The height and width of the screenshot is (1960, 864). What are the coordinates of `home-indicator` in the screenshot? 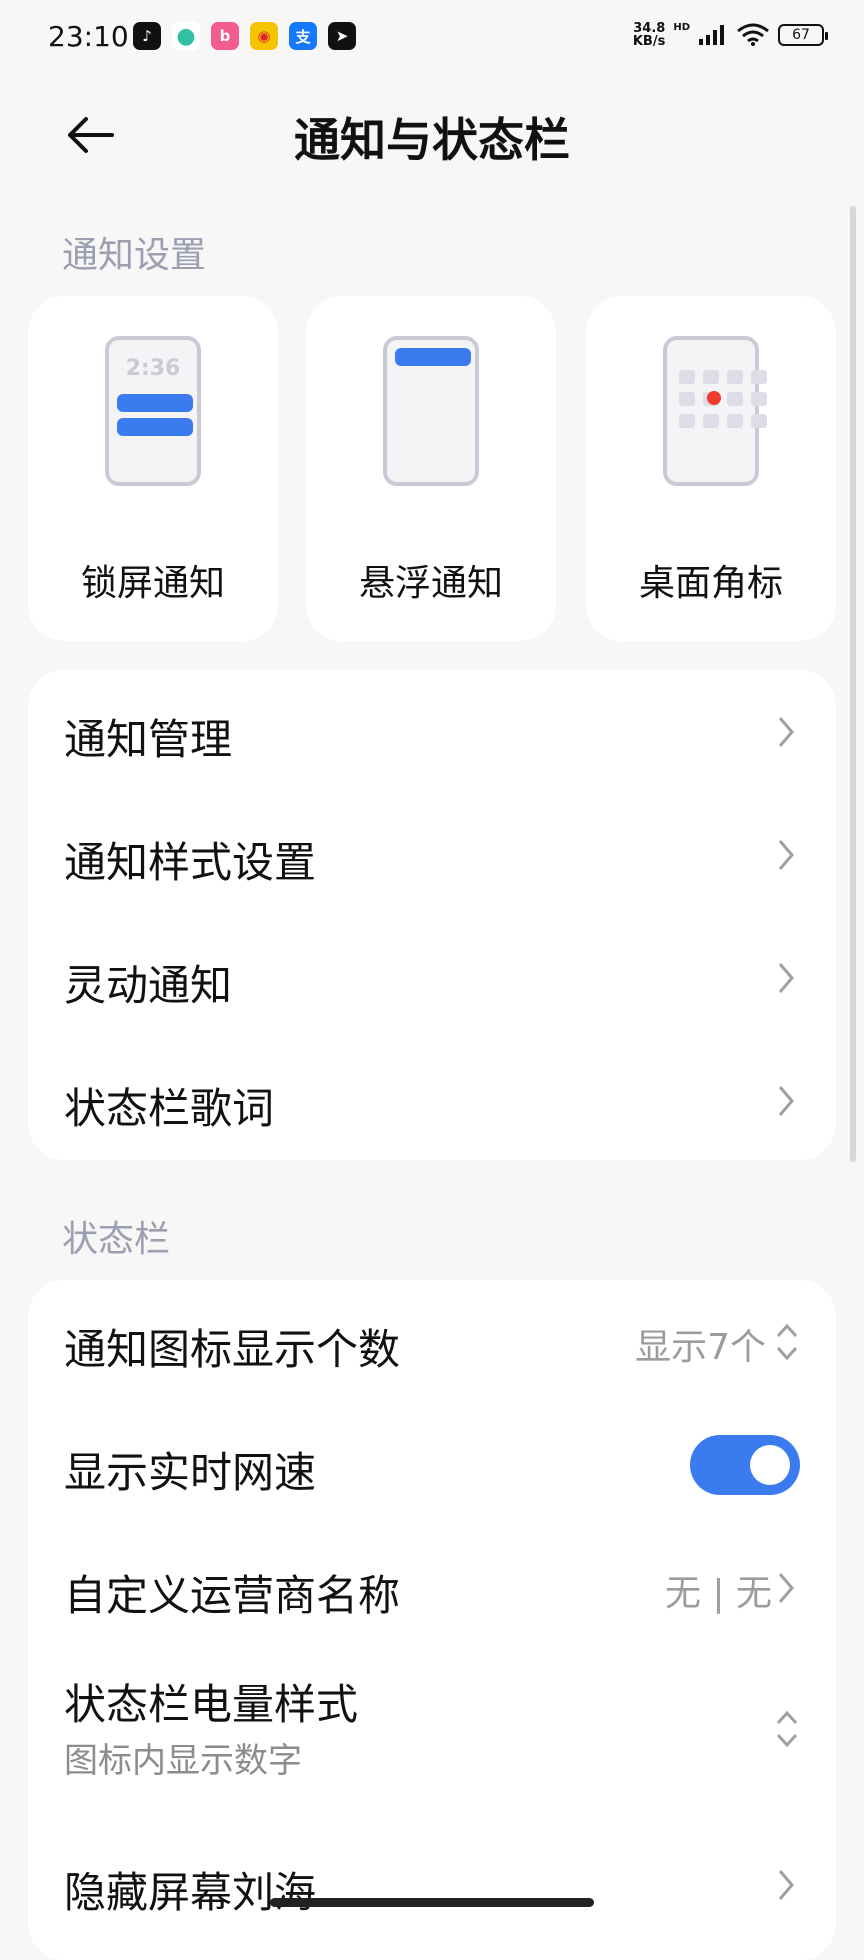 It's located at (432, 1902).